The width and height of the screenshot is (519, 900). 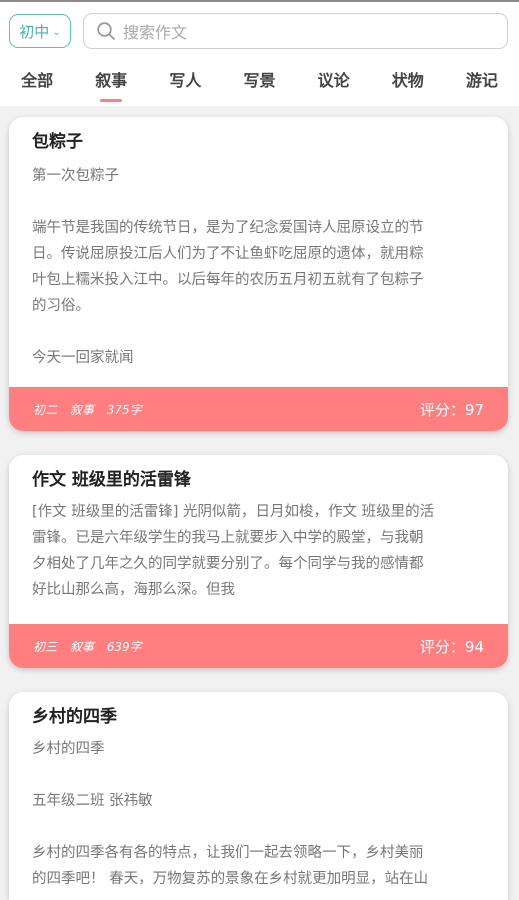 What do you see at coordinates (451, 646) in the screenshot?
I see `essay-score: 评分：94` at bounding box center [451, 646].